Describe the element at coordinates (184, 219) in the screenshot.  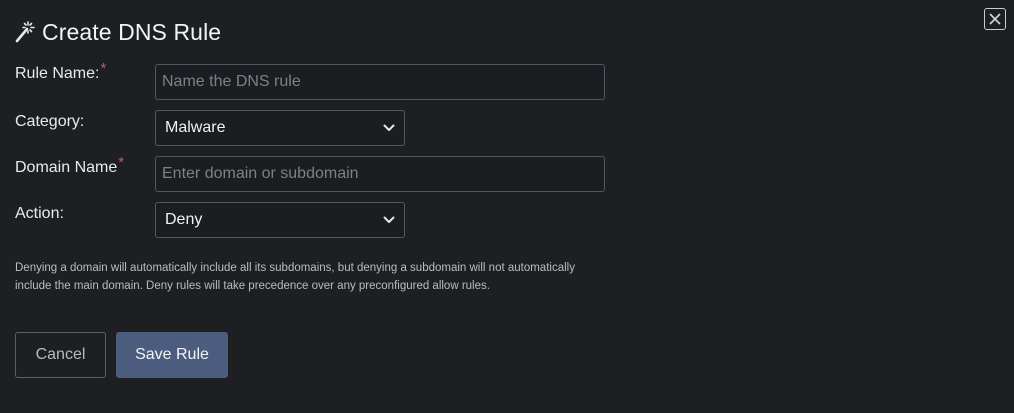
I see `action-selected-value: Deny` at that location.